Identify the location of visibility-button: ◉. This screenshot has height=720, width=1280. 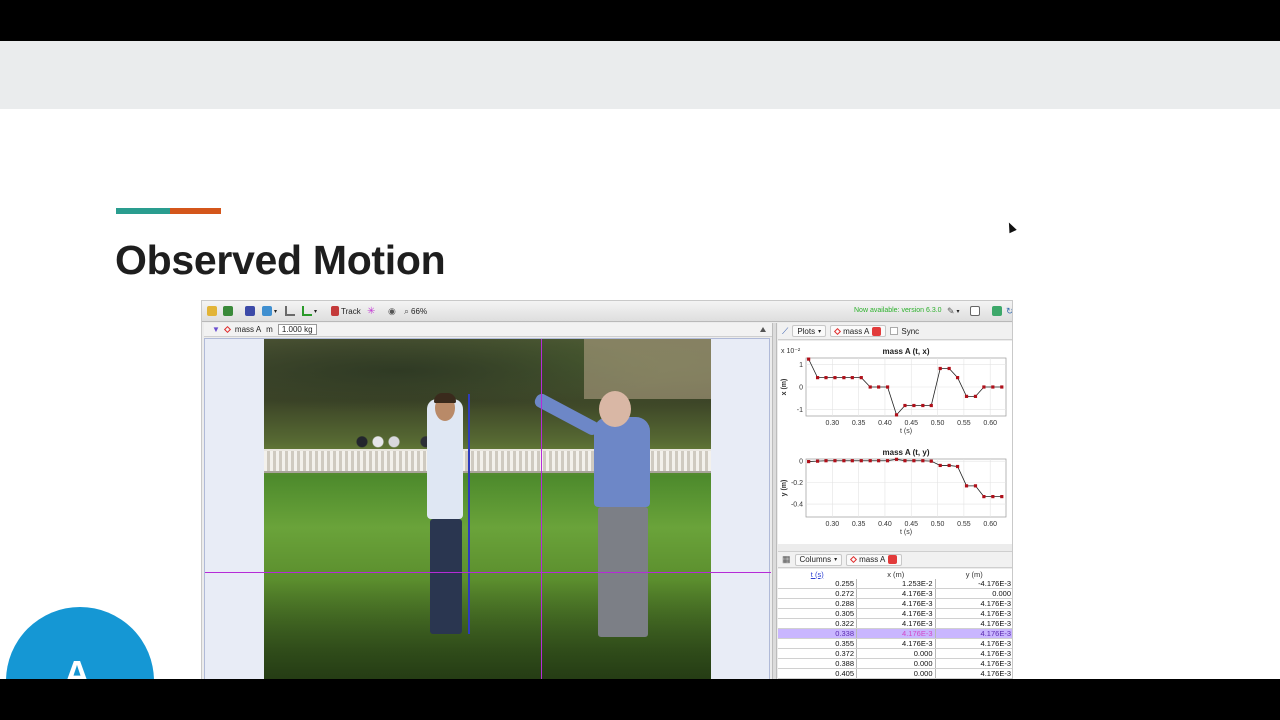
(392, 311).